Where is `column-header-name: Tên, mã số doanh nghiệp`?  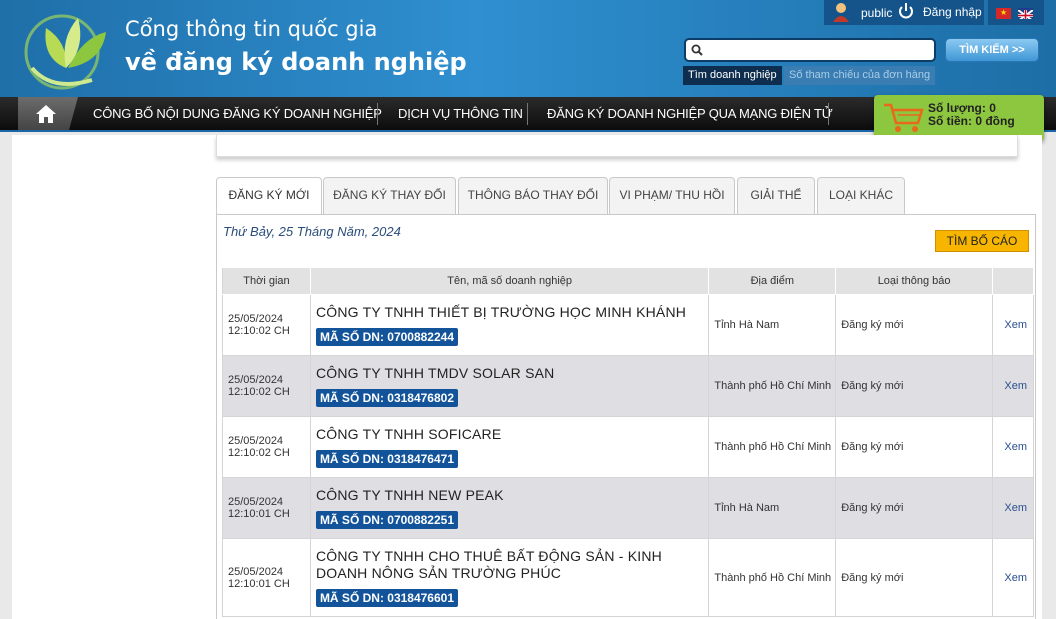
column-header-name: Tên, mã số doanh nghiệp is located at coordinates (509, 281).